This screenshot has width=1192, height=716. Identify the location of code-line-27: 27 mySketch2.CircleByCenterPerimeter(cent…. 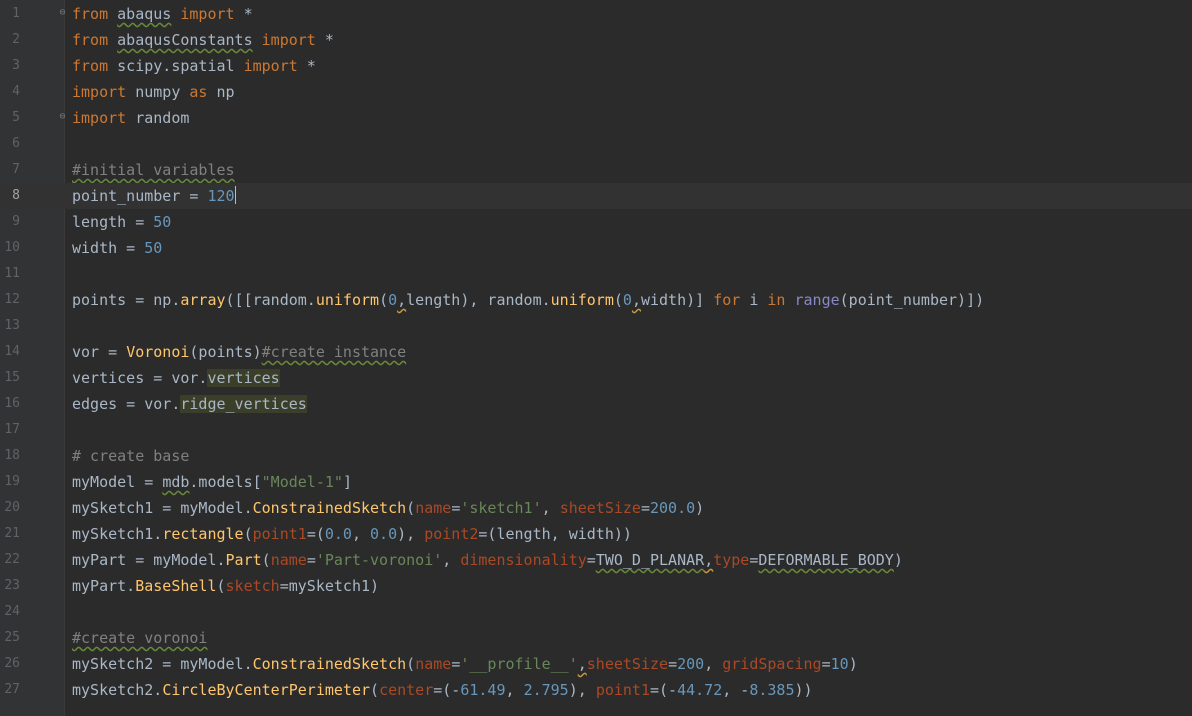
(596, 690).